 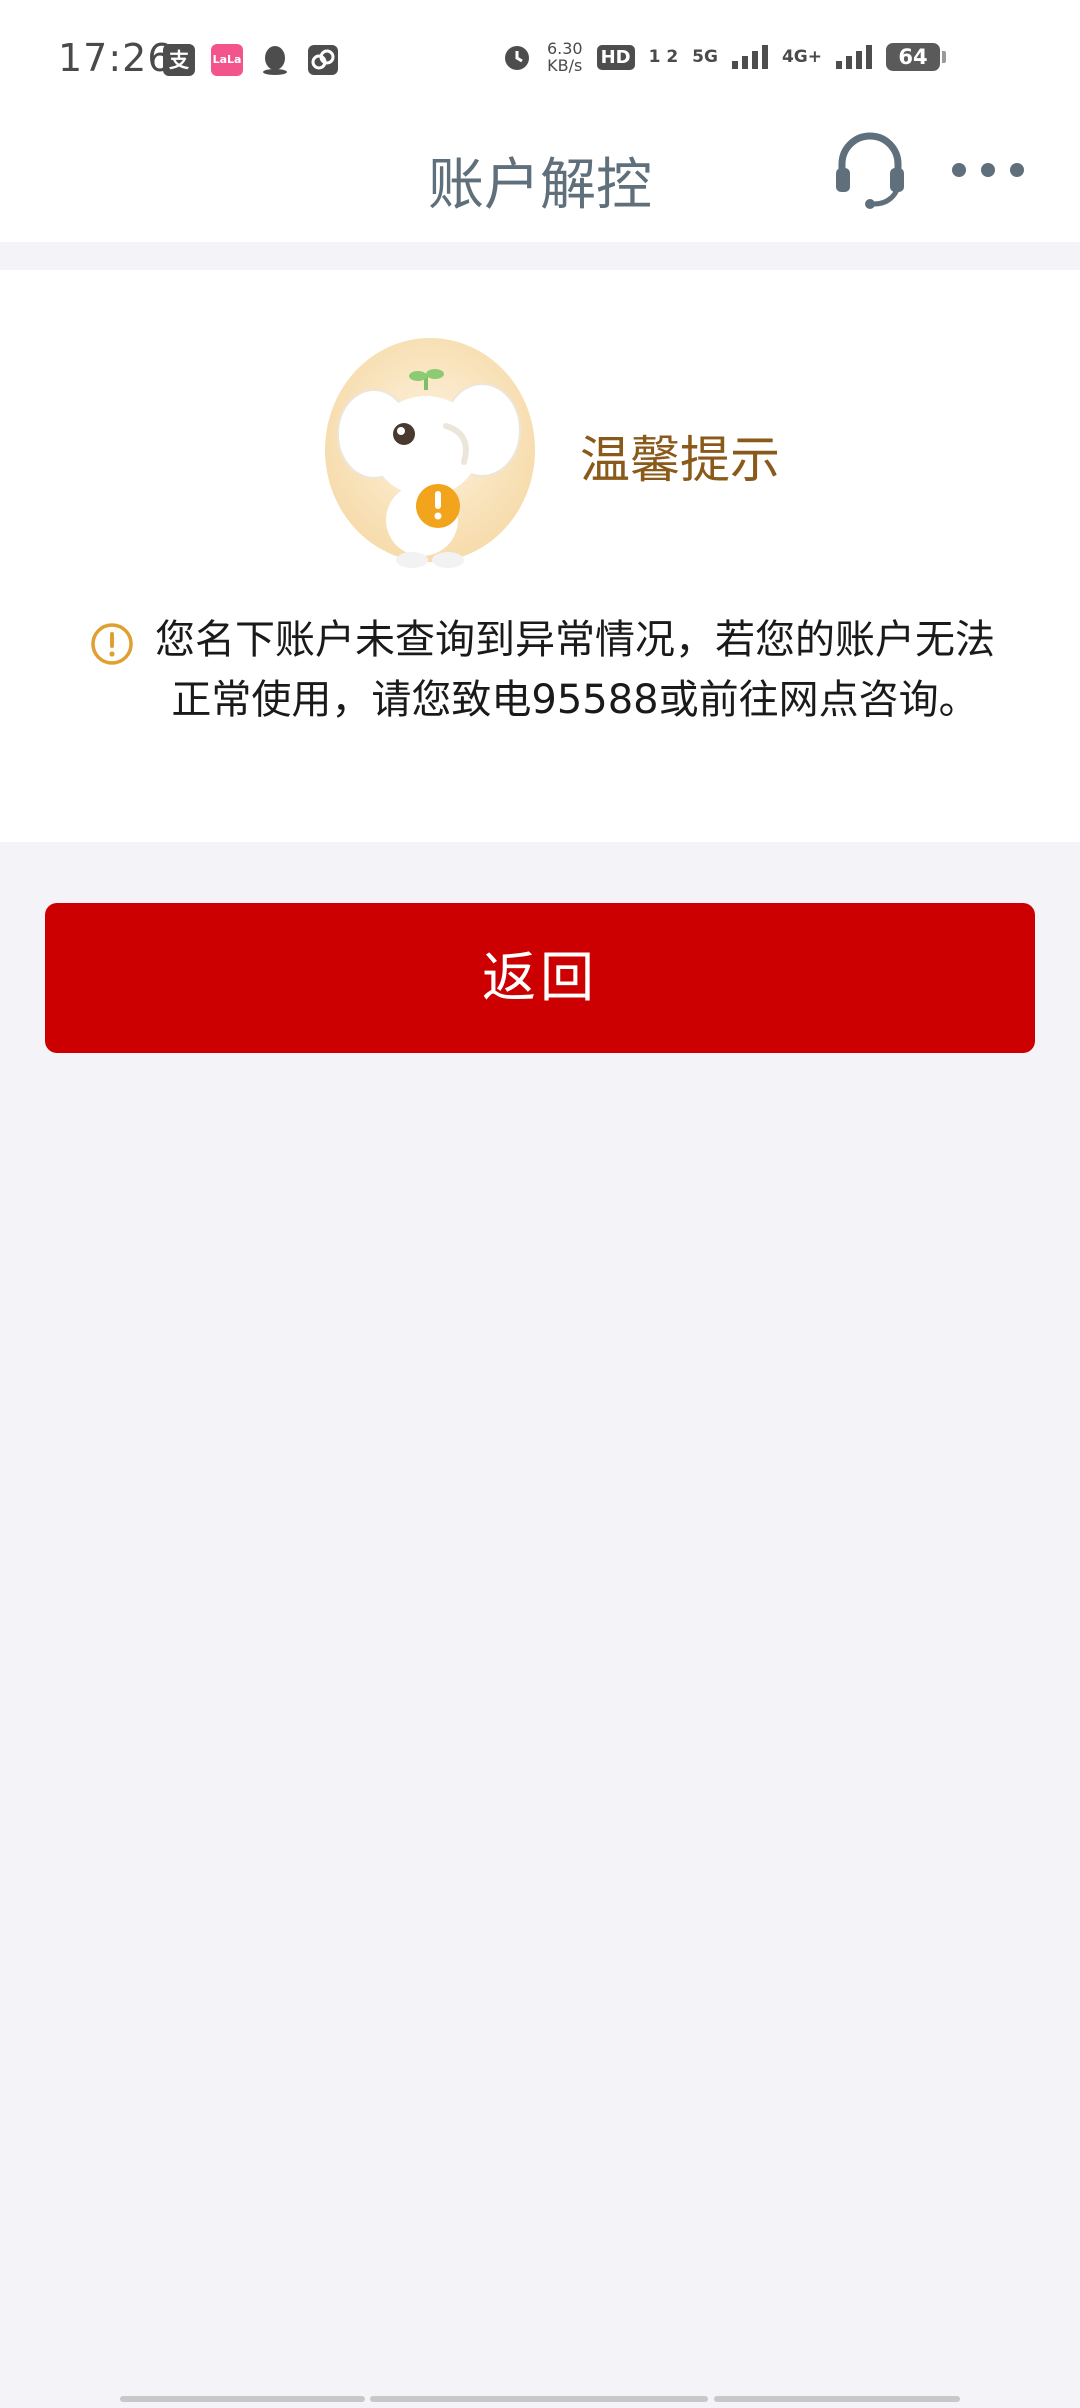 What do you see at coordinates (516, 58) in the screenshot?
I see `alarm-icon` at bounding box center [516, 58].